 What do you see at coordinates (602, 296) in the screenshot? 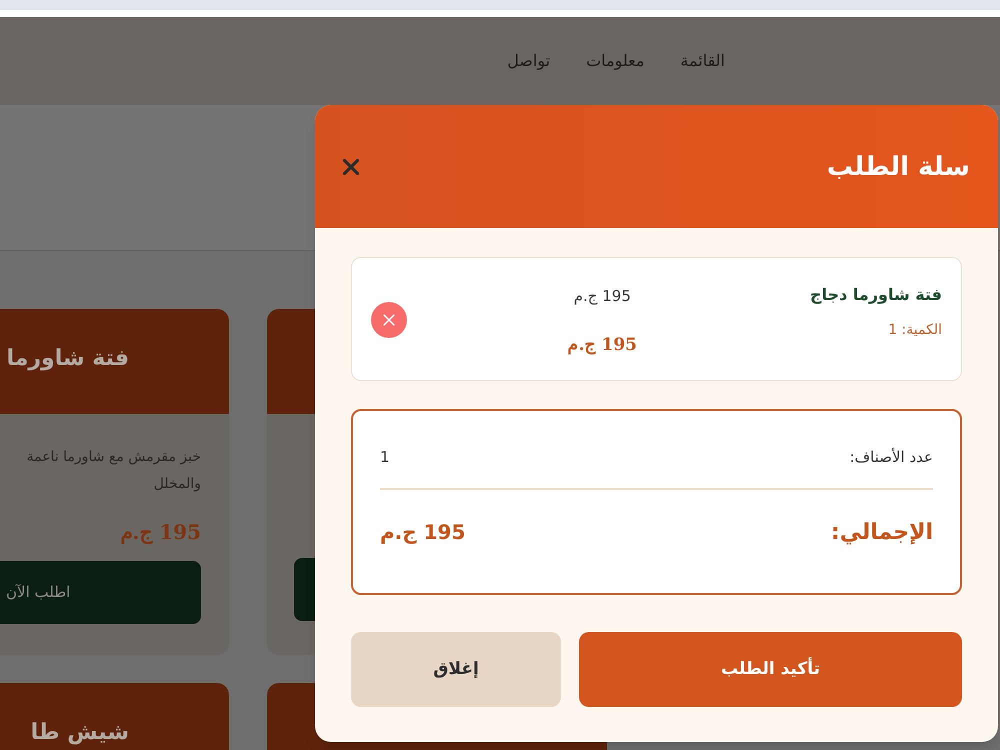
I see `unit-price: 195 ج.م` at bounding box center [602, 296].